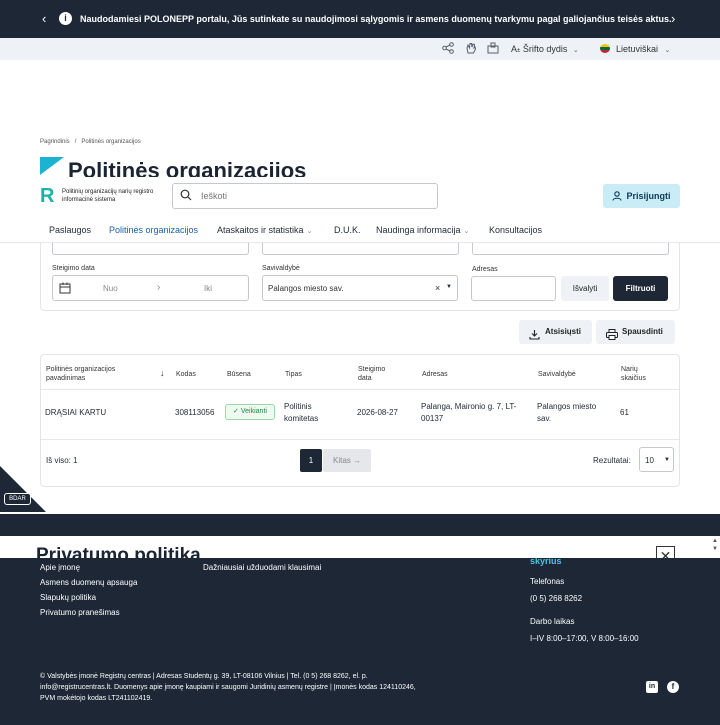 The width and height of the screenshot is (720, 725). Describe the element at coordinates (281, 268) in the screenshot. I see `municipality-label: Savivaldybė` at that location.